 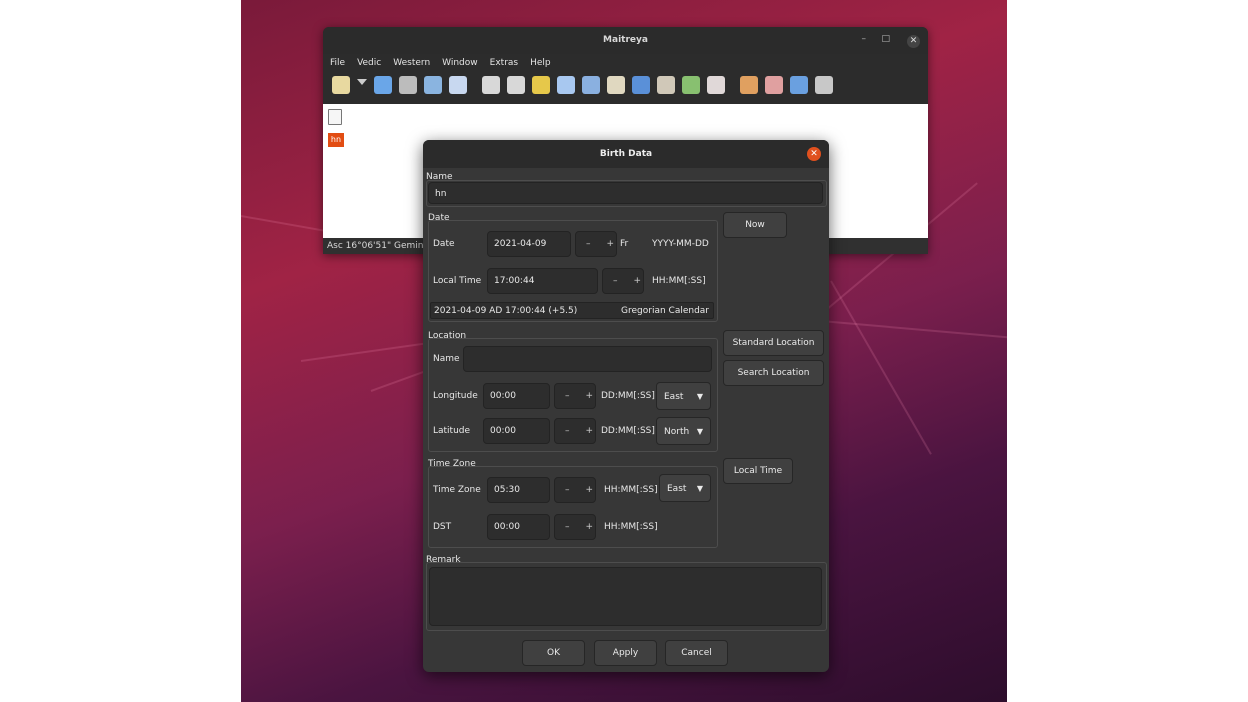 I want to click on date-format-hint: YYYY-MM-DD, so click(x=680, y=244).